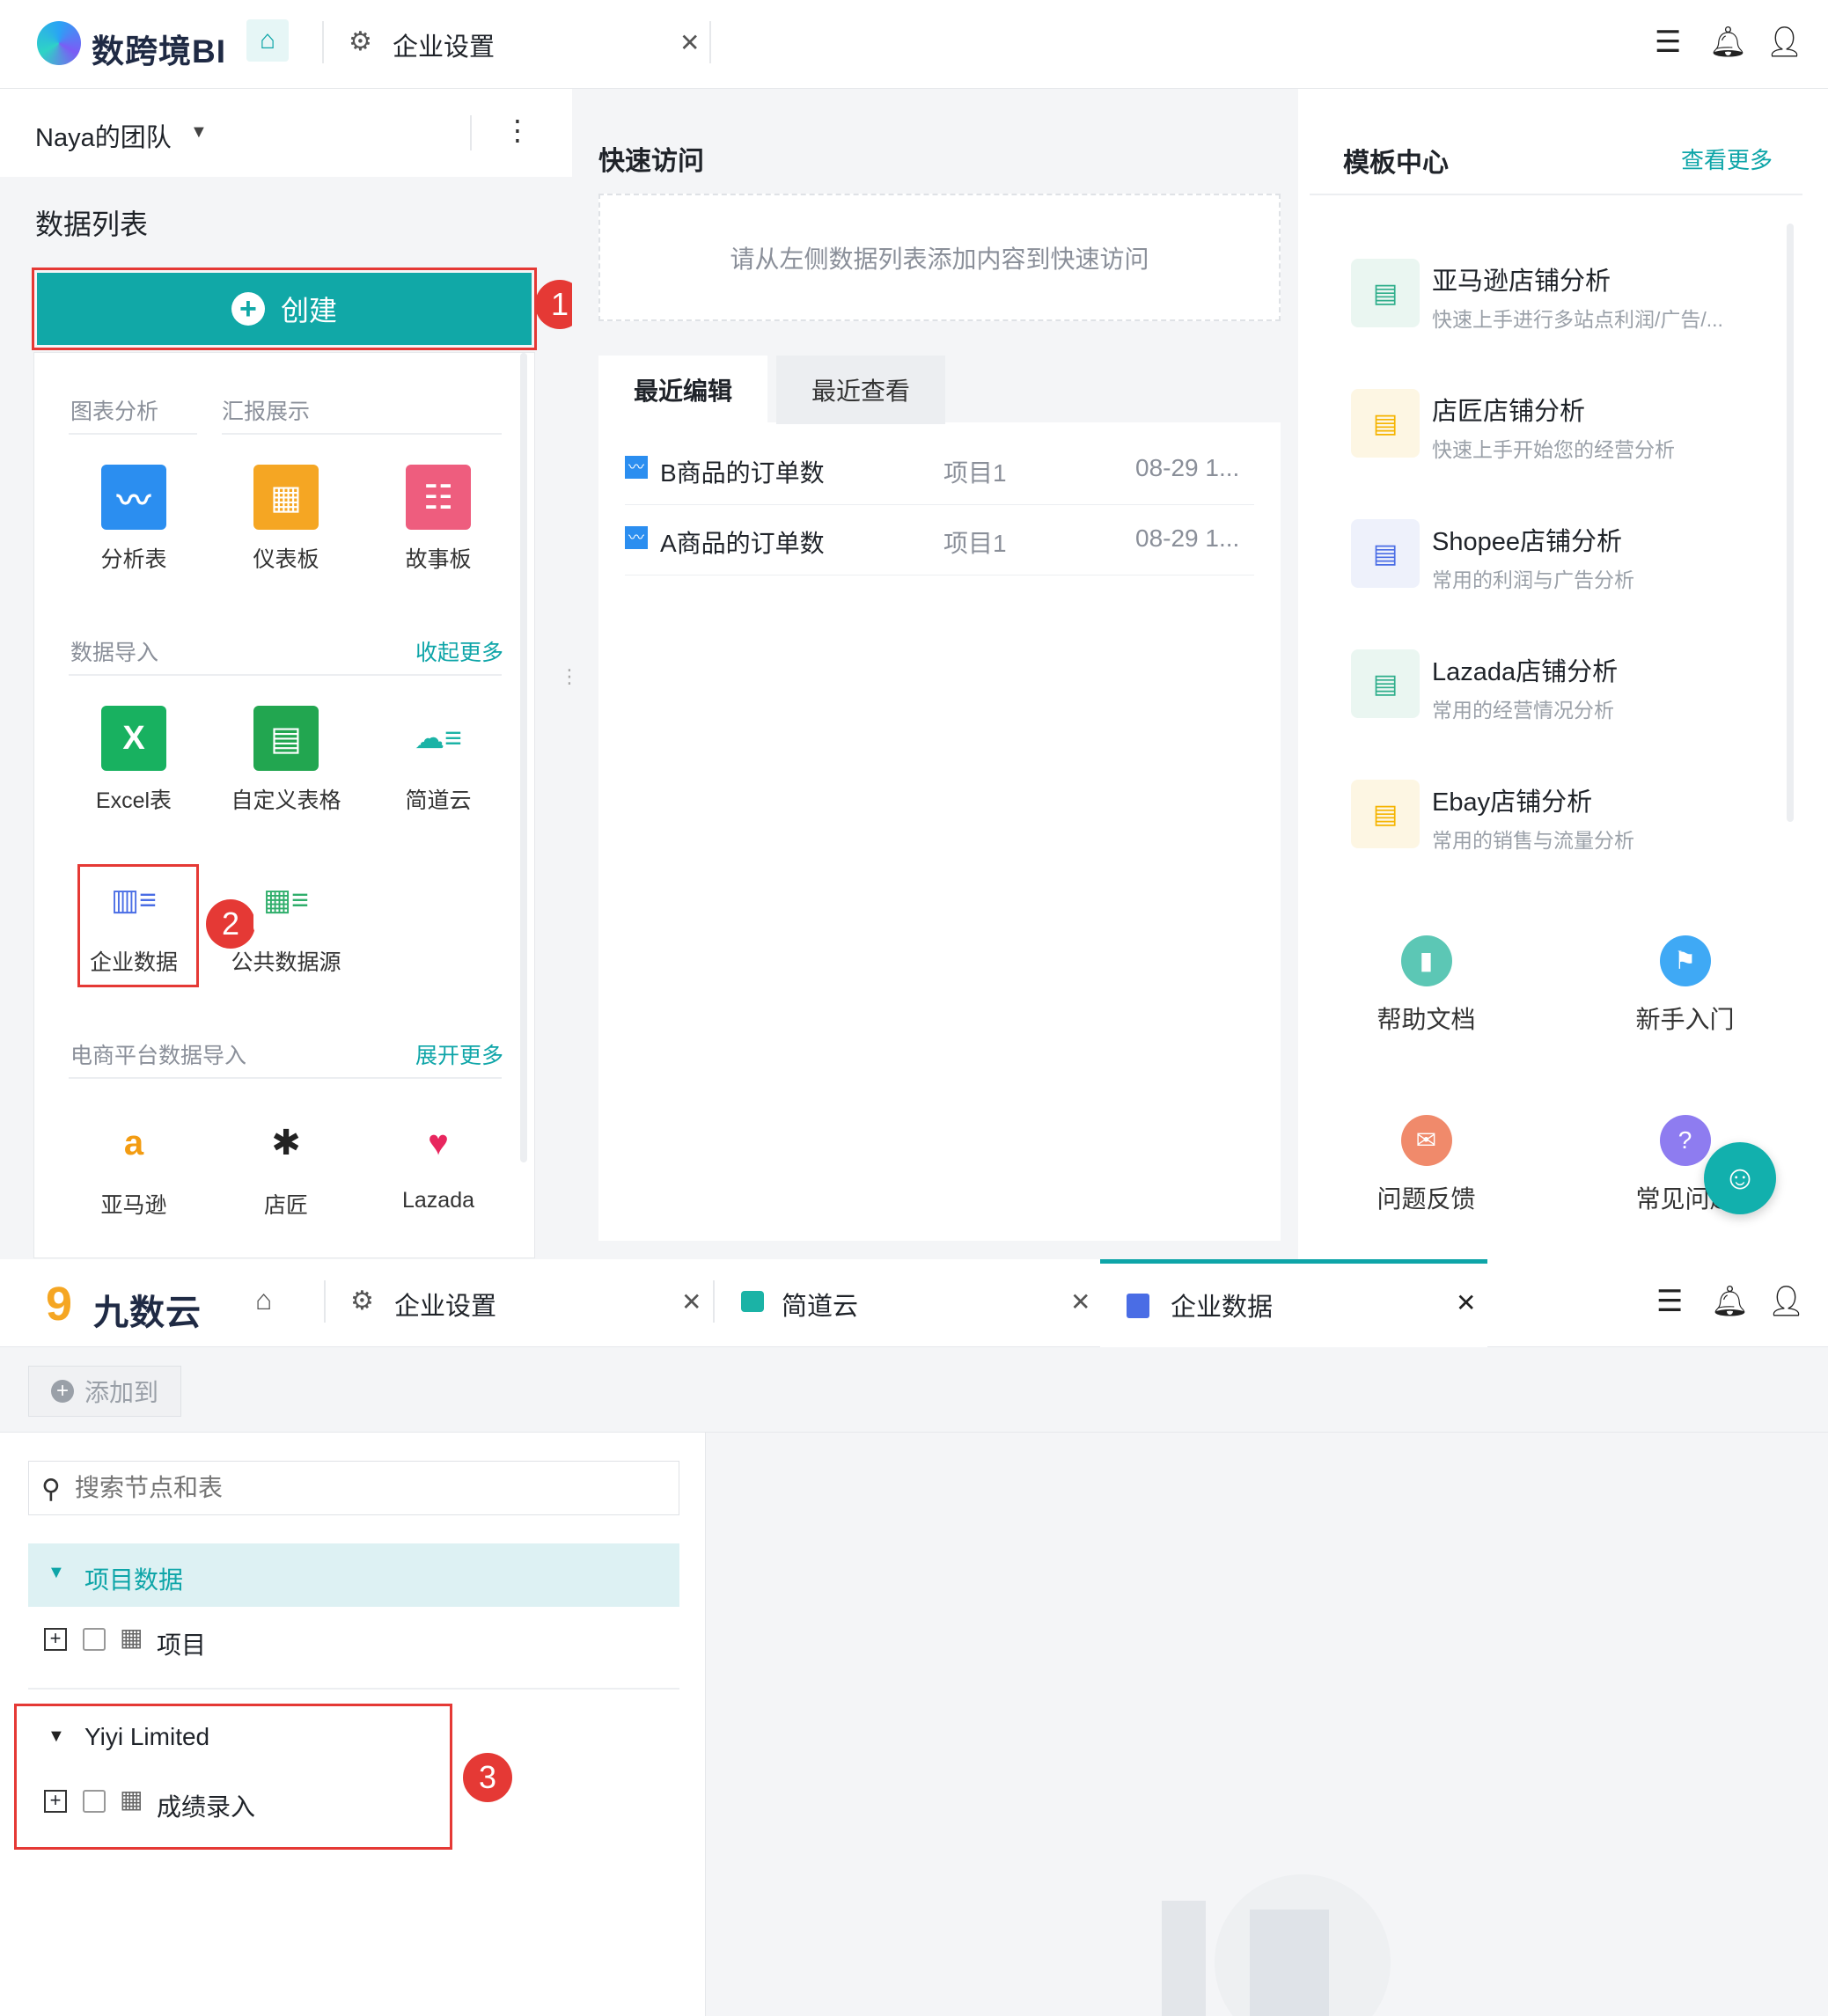 The image size is (1828, 2016). Describe the element at coordinates (438, 1162) in the screenshot. I see `lazada-item: ♥ Lazada` at that location.